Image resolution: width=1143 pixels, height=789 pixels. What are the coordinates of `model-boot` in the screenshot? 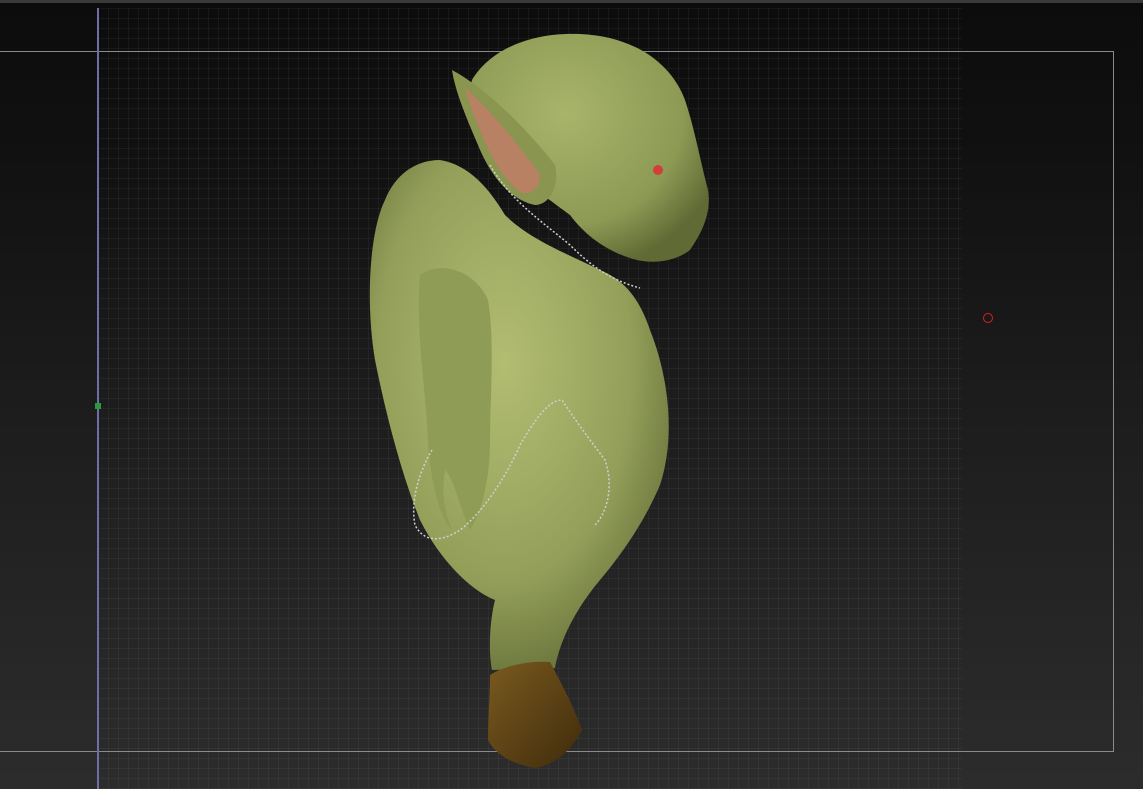 It's located at (535, 714).